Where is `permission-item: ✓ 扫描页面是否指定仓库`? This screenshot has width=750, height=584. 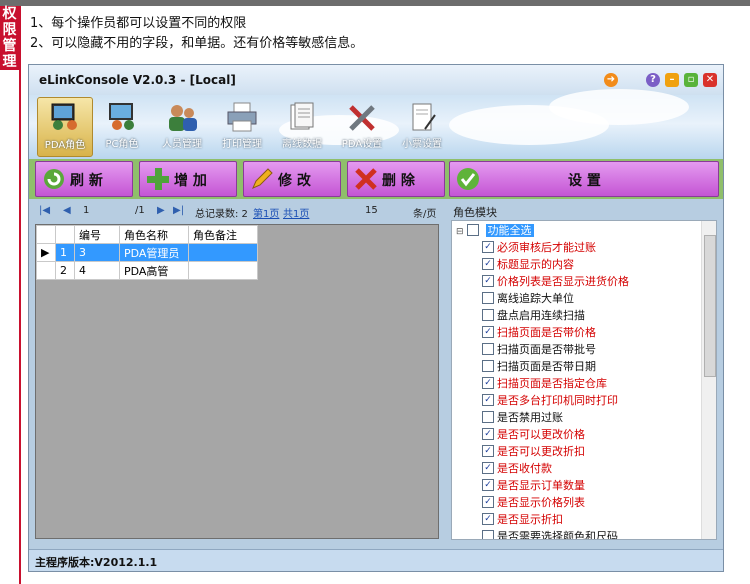
permission-item: ✓ 扫描页面是否指定仓库 is located at coordinates (544, 384).